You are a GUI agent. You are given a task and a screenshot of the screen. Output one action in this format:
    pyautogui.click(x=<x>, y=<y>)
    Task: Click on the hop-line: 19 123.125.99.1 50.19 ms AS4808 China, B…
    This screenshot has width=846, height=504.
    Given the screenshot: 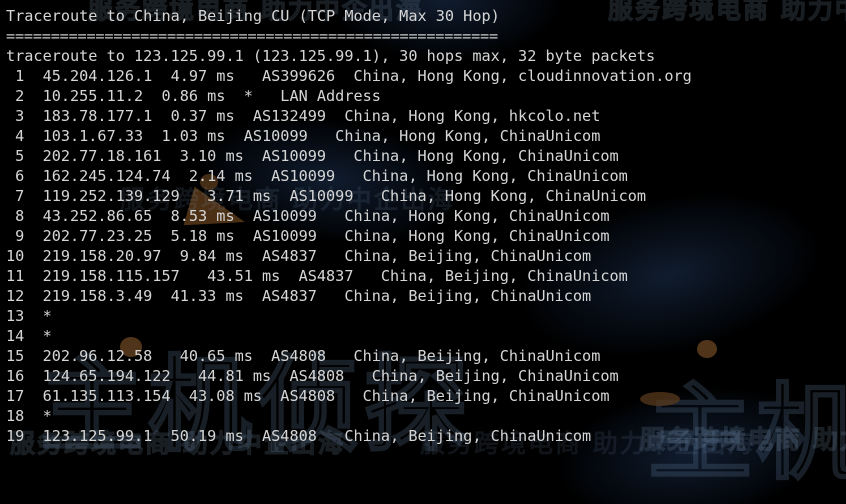 What is the action you would take?
    pyautogui.click(x=299, y=436)
    